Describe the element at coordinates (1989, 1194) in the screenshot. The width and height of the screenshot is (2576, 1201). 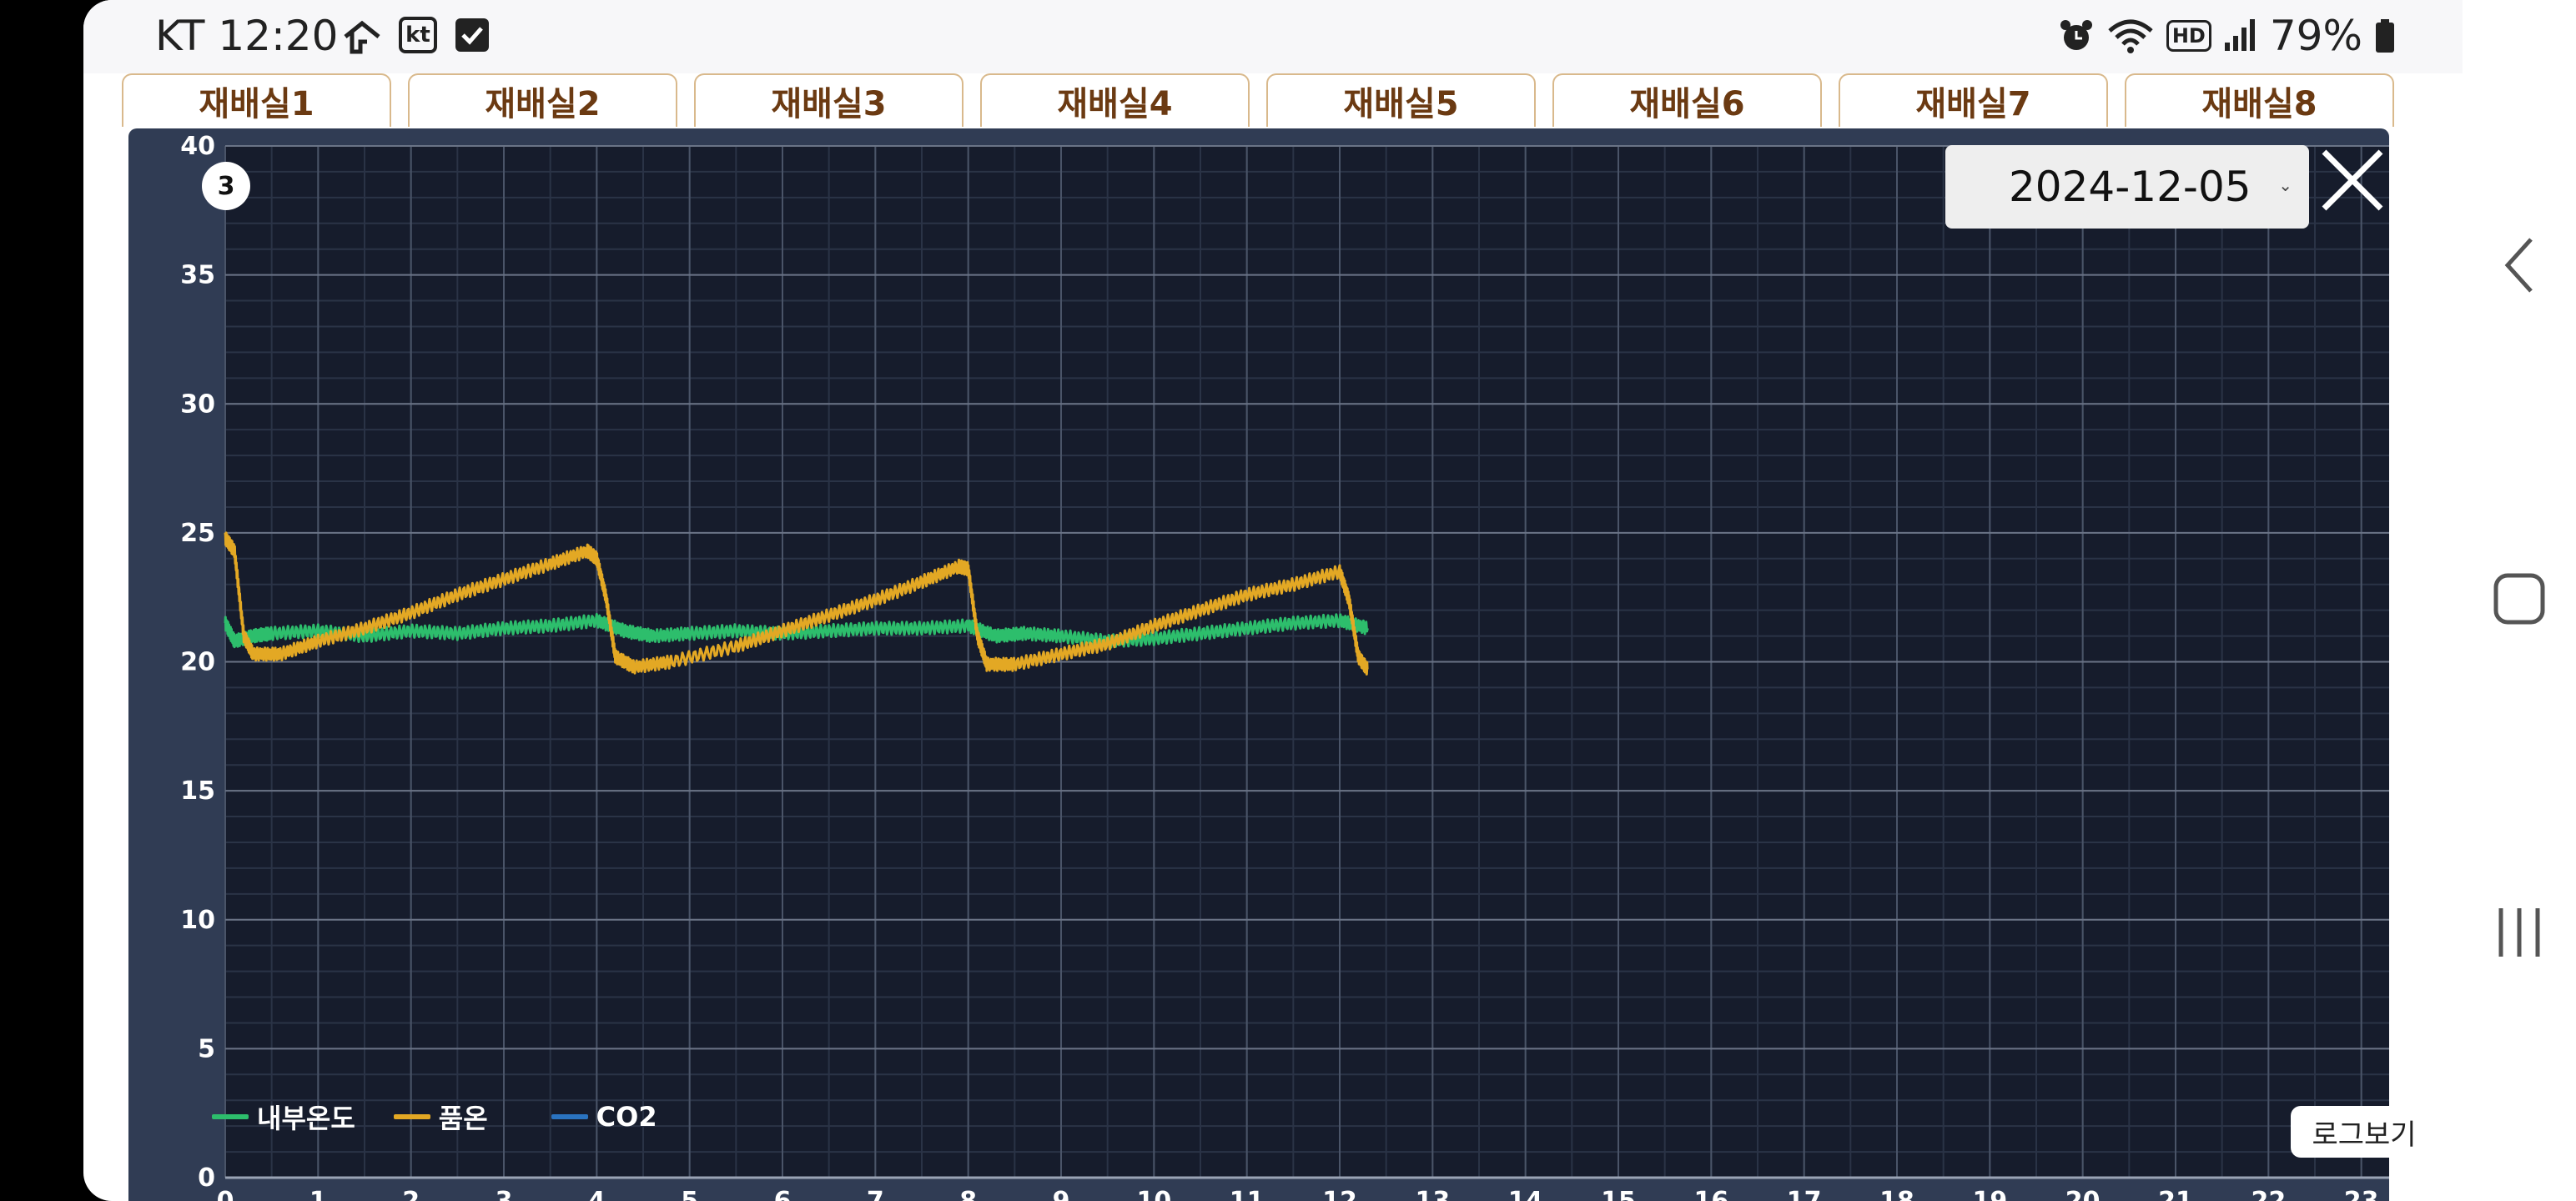
I see `x-tick-label: 19` at that location.